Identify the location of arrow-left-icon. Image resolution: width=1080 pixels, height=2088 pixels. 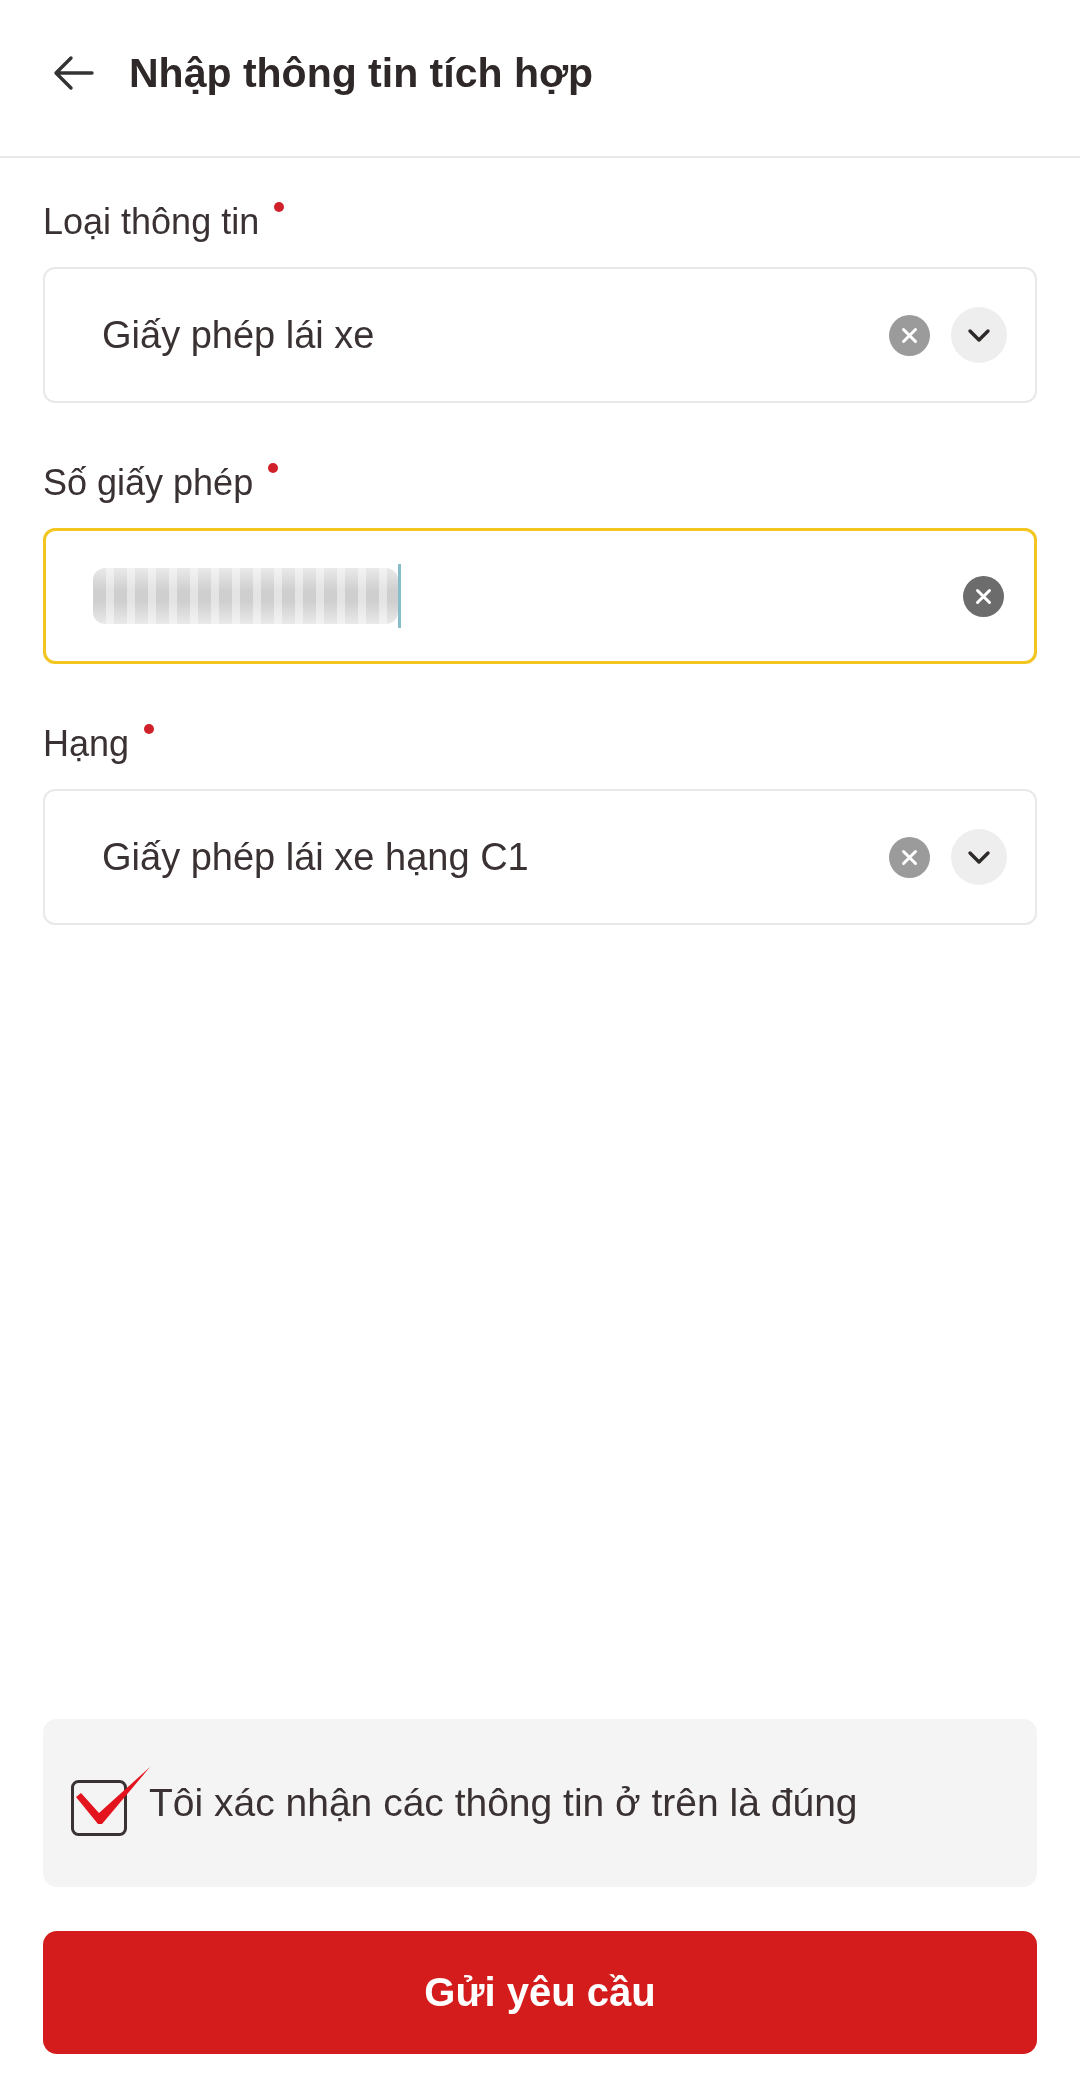
(73, 73).